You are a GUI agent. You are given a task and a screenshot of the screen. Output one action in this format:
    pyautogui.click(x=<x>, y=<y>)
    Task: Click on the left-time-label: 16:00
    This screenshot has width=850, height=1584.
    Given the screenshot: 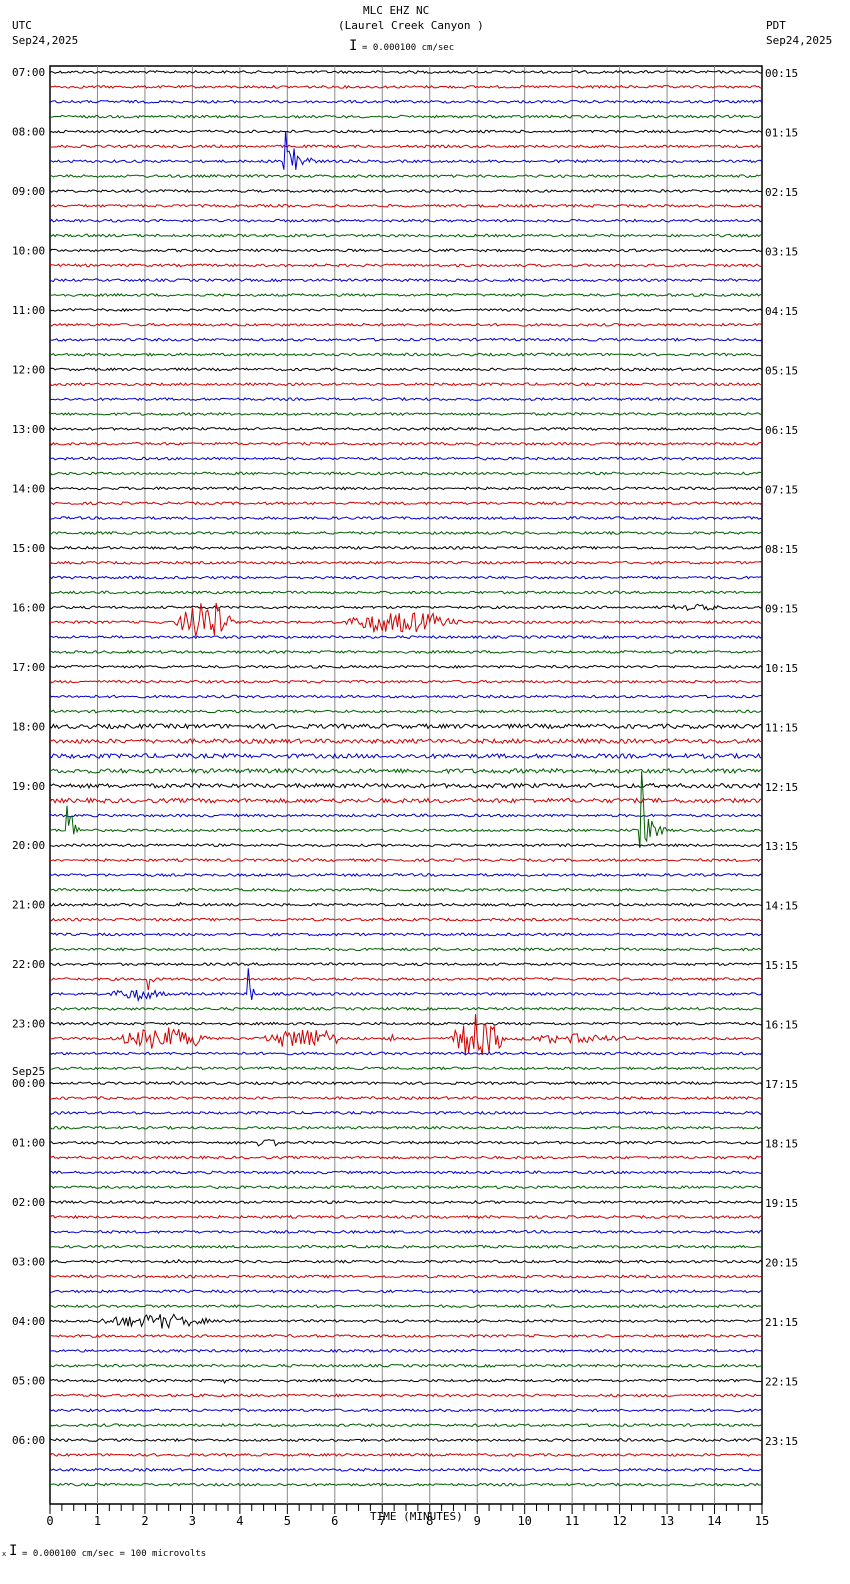 What is the action you would take?
    pyautogui.click(x=28, y=607)
    